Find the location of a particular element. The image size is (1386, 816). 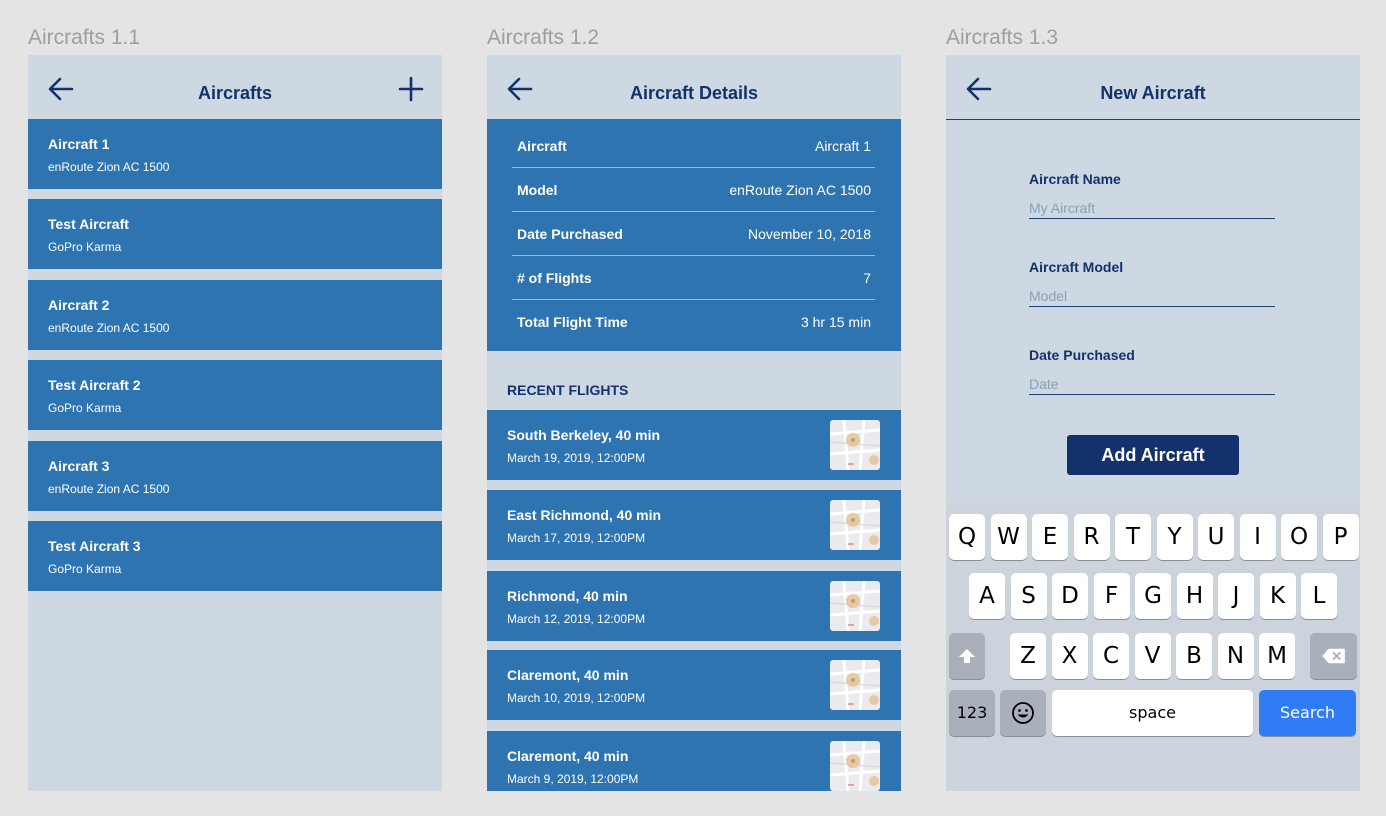

flight-date: March 19, 2019, 12:00PM is located at coordinates (576, 458).